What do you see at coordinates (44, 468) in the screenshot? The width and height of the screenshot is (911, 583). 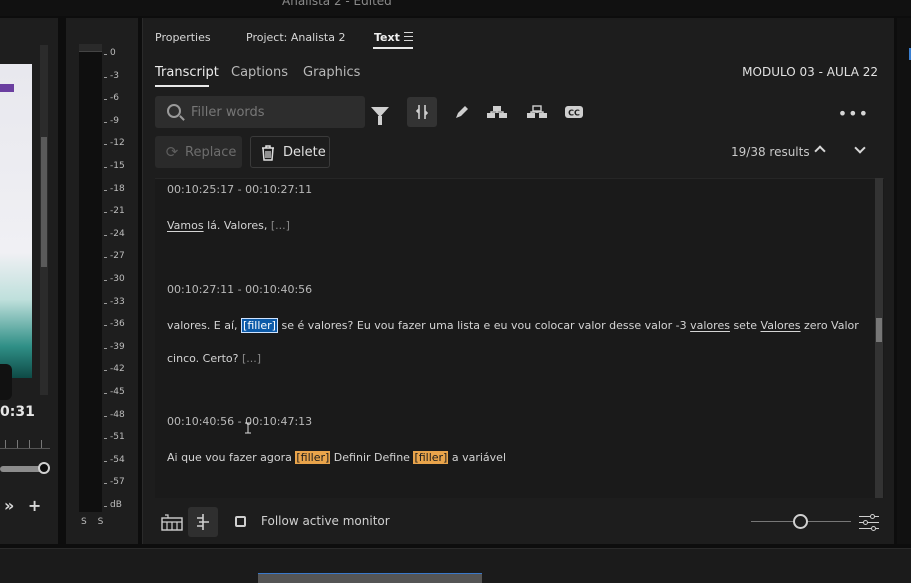 I see `monitor-zoom-handle` at bounding box center [44, 468].